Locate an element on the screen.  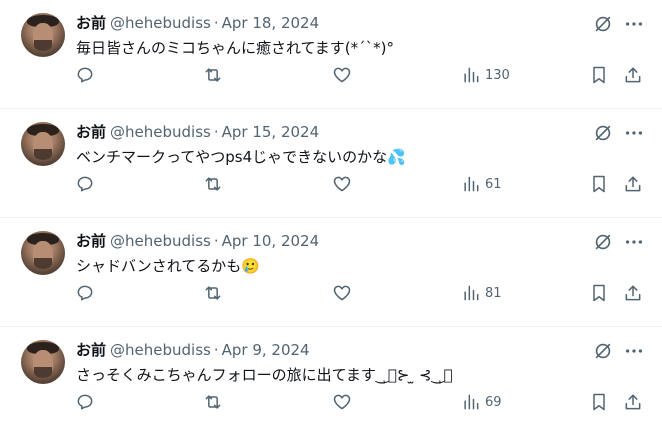
tweet-date: Apr 15, 2024 is located at coordinates (271, 132).